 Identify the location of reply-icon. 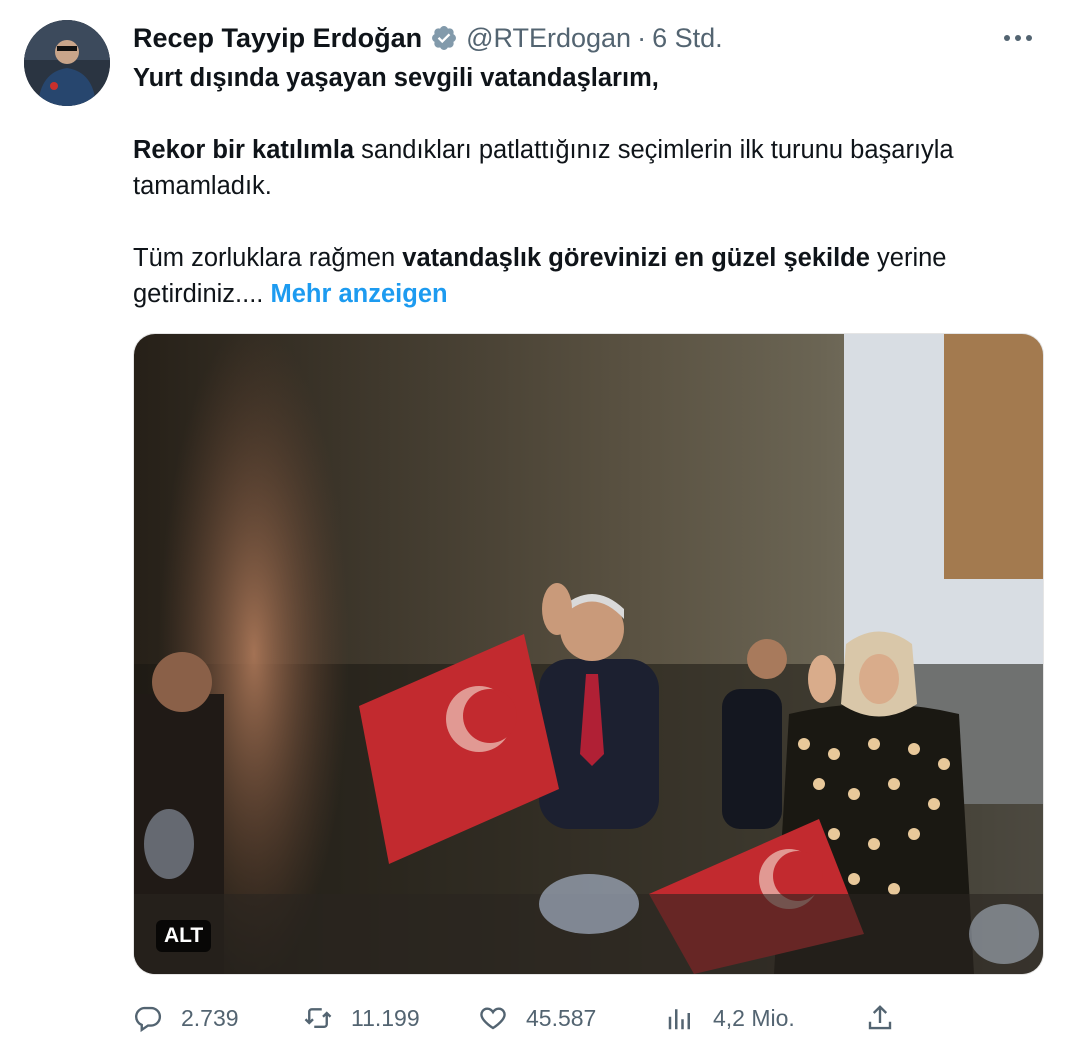
(148, 1019).